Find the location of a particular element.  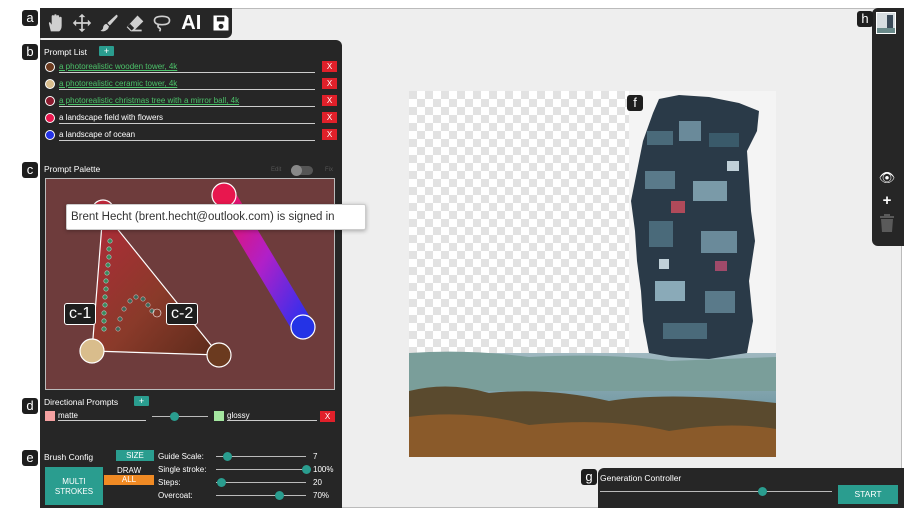

guide-scale-knob is located at coordinates (227, 456).